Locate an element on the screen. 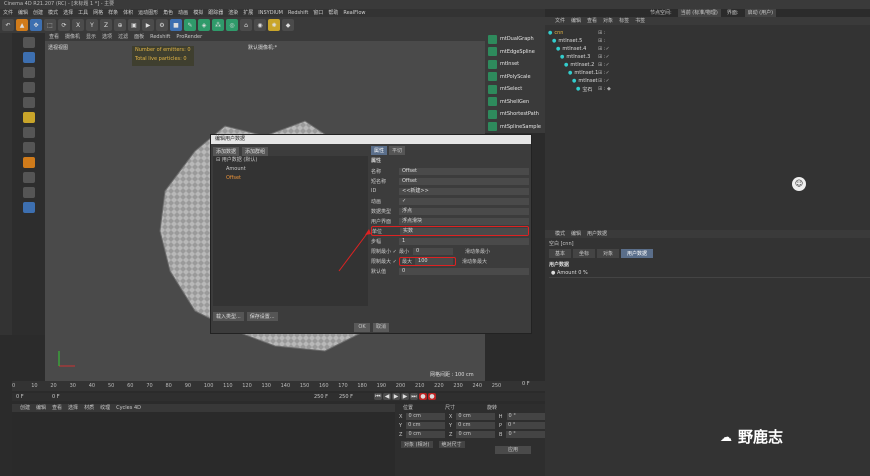  material-menu-item: 材质 is located at coordinates (89, 408).